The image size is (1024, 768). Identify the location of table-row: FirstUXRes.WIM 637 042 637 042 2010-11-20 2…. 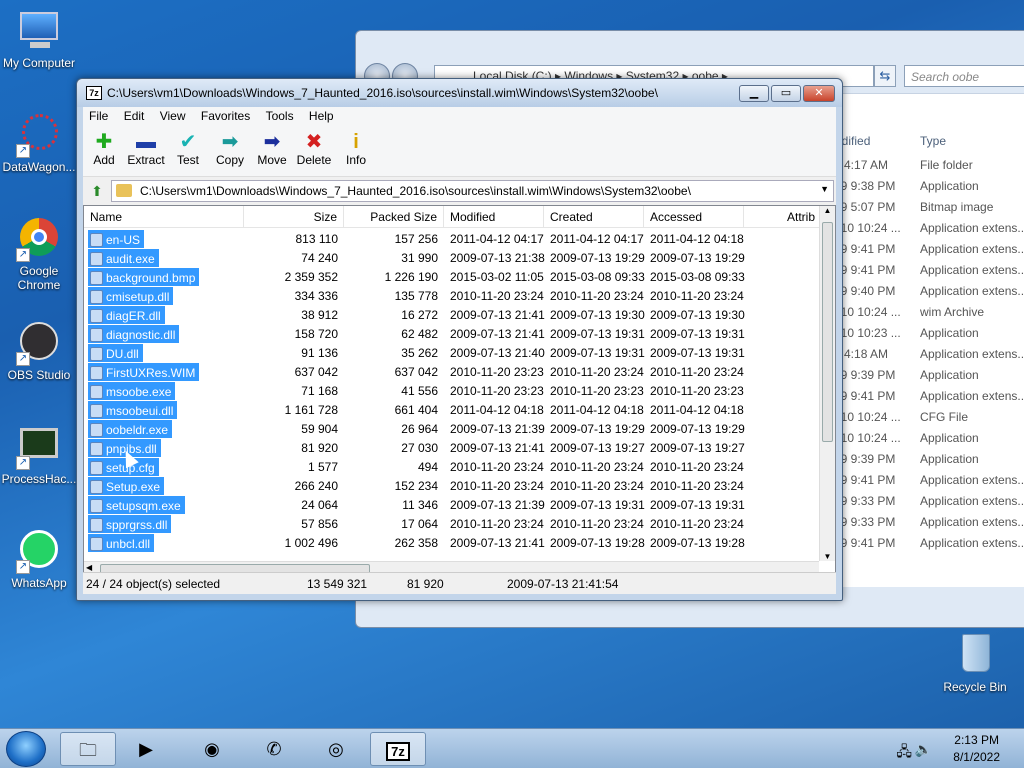
(451, 372).